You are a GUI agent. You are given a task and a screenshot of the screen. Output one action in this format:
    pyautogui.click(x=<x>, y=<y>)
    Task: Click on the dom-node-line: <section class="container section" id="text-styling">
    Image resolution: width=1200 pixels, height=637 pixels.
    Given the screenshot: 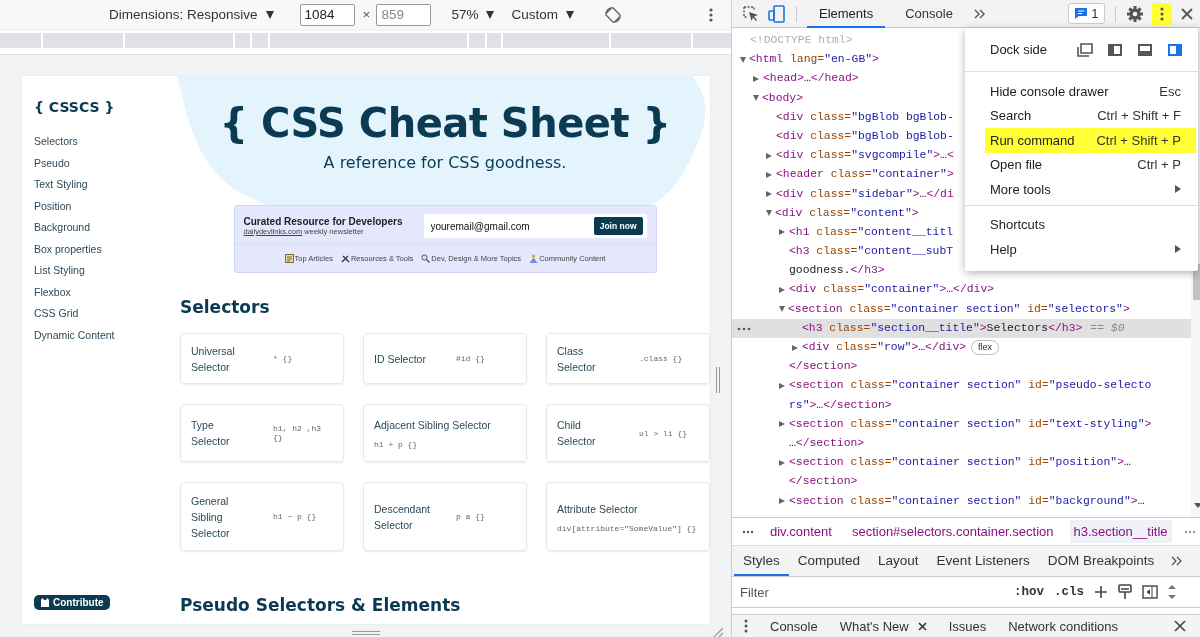 What is the action you would take?
    pyautogui.click(x=970, y=424)
    